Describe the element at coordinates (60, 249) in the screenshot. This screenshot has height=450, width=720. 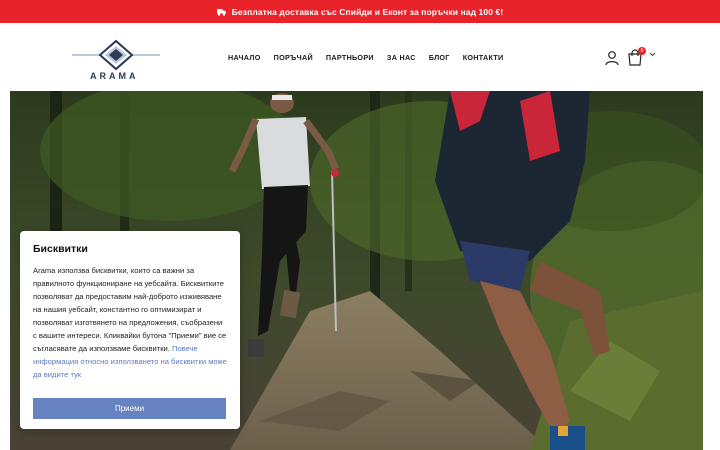
I see `cookie-title: Бисквитки` at that location.